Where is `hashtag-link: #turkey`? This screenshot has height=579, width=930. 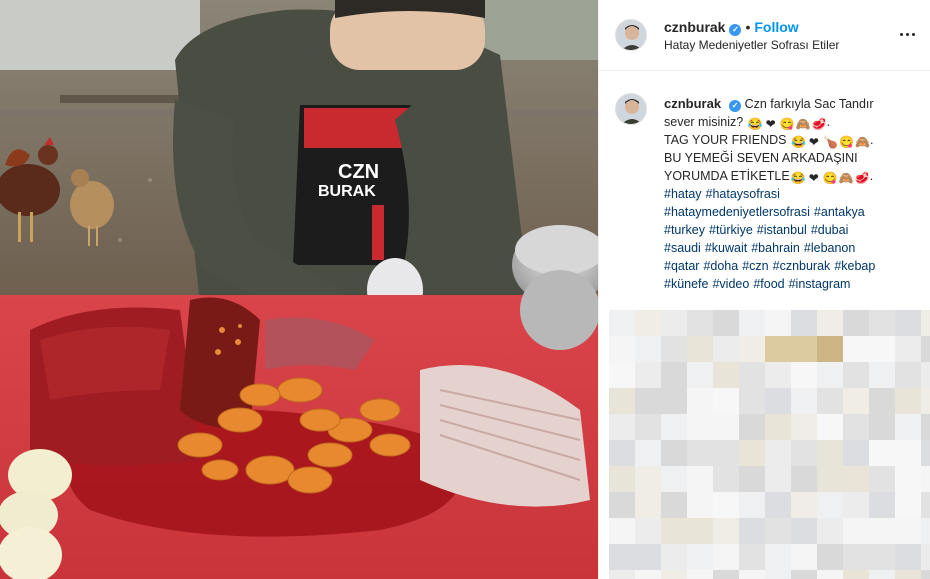 hashtag-link: #turkey is located at coordinates (684, 230).